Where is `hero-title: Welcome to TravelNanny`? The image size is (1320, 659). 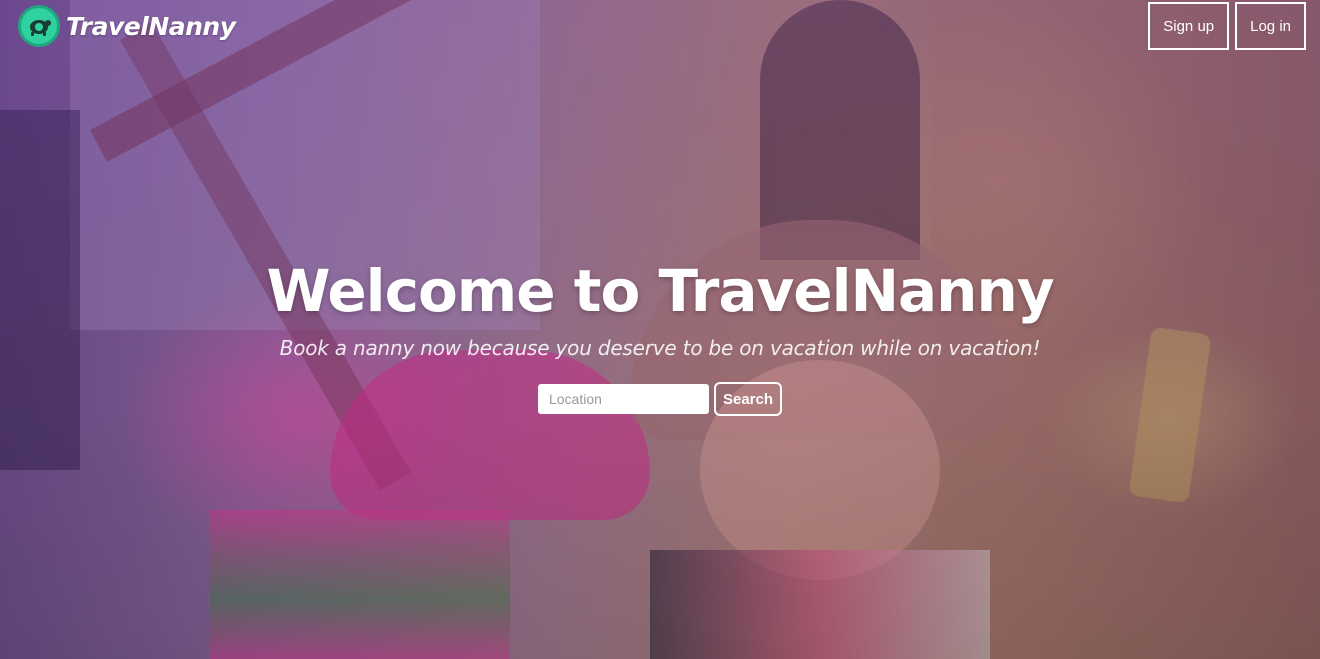 hero-title: Welcome to TravelNanny is located at coordinates (660, 291).